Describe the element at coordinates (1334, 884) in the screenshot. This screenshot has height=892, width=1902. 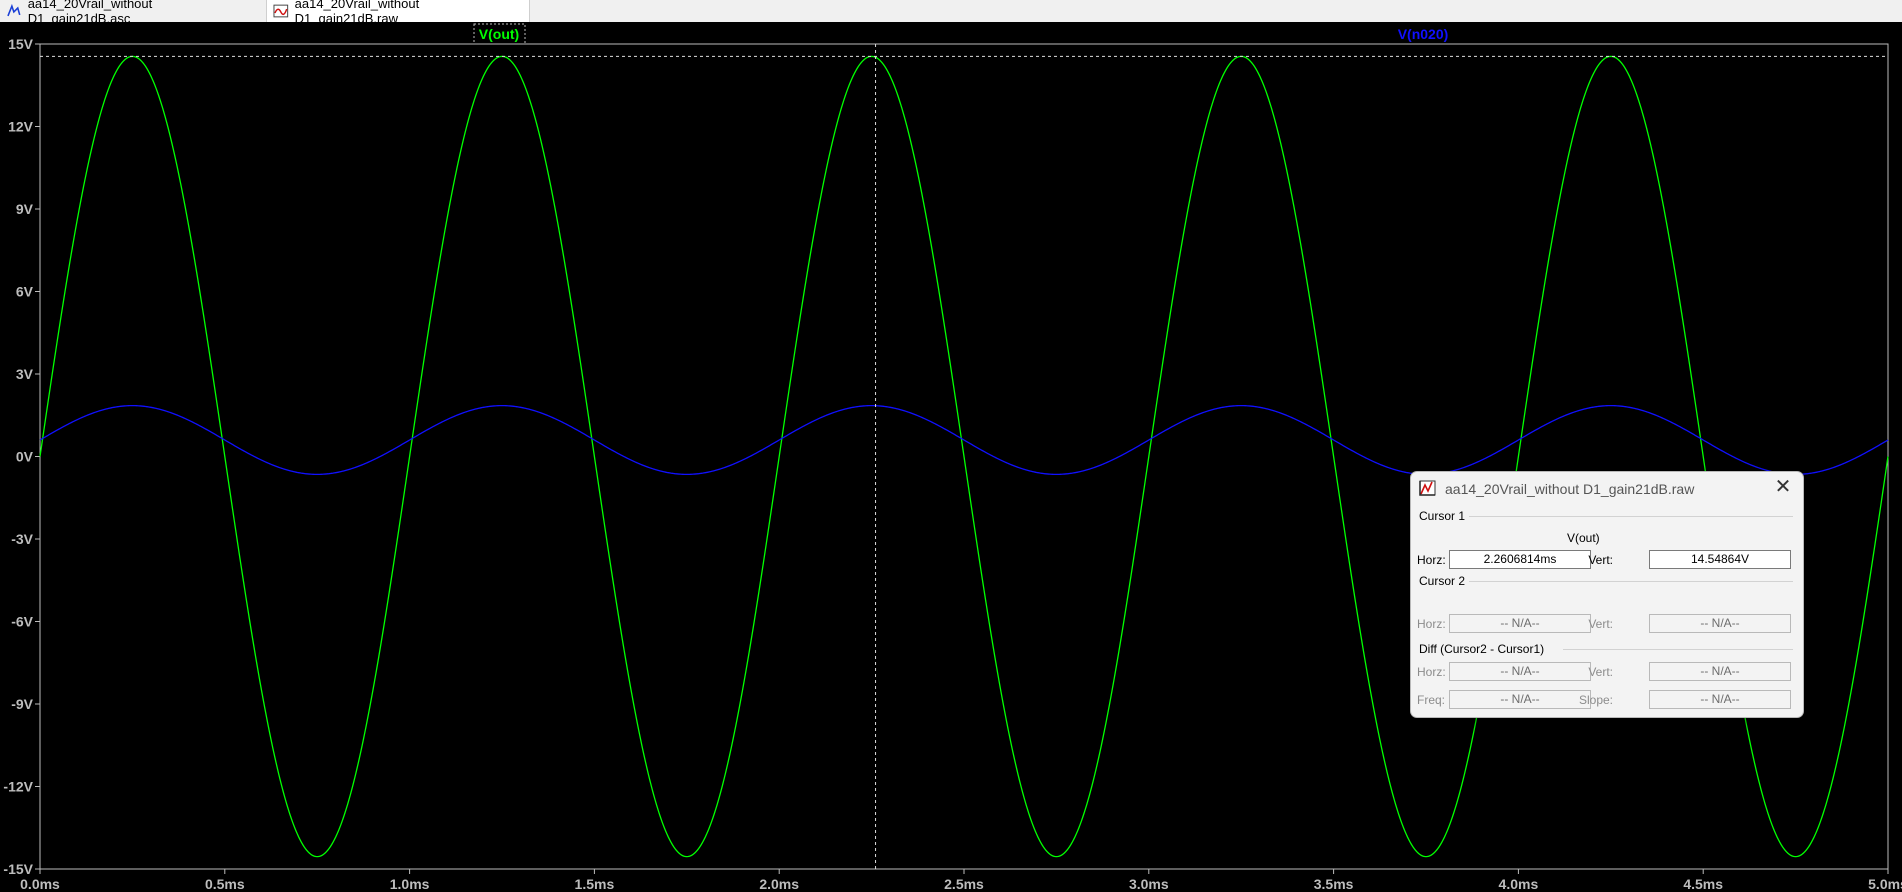
I see `x-tick-label: 3.5ms` at that location.